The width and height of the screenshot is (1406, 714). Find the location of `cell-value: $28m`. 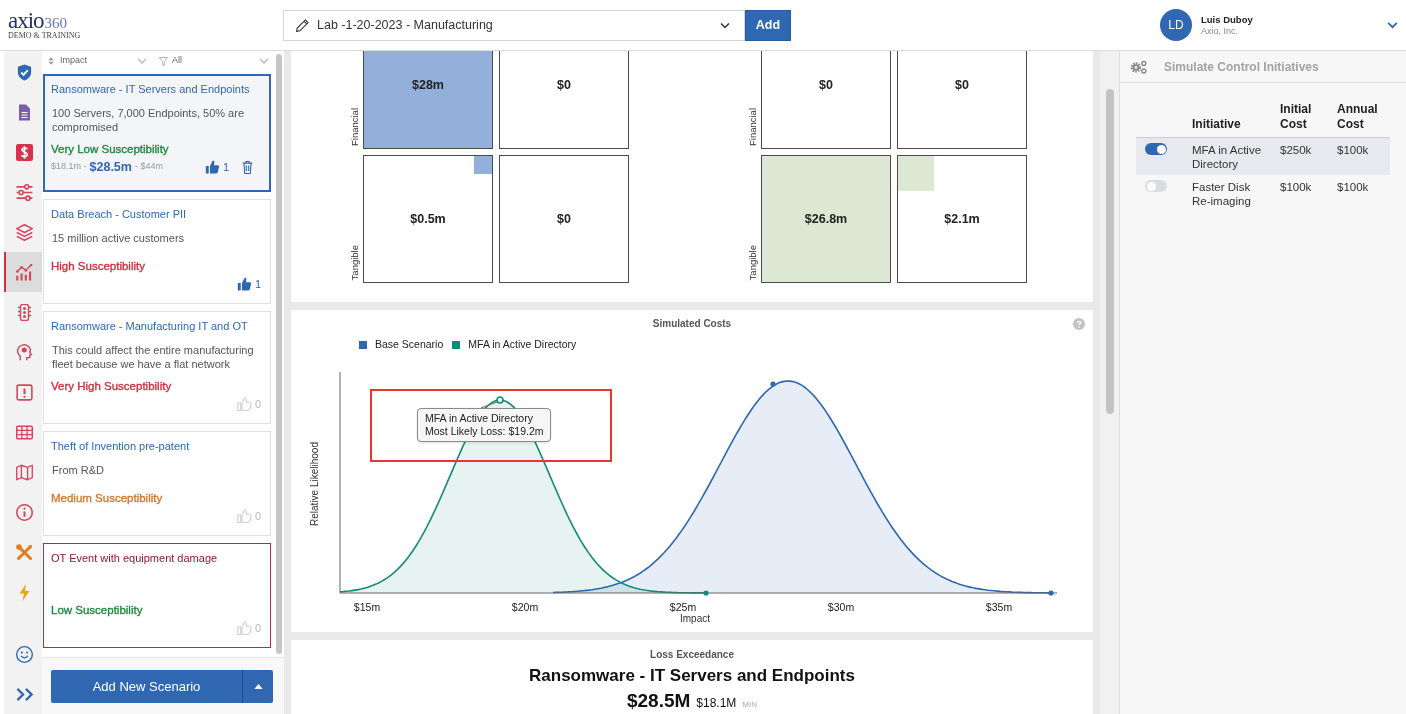

cell-value: $28m is located at coordinates (428, 85).